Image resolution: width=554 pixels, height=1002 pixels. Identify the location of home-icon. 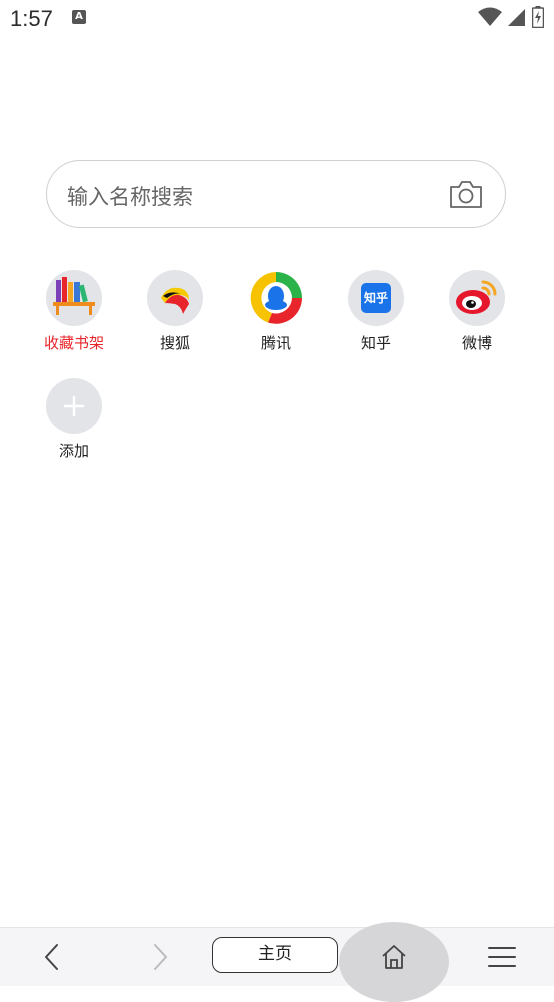
(394, 957).